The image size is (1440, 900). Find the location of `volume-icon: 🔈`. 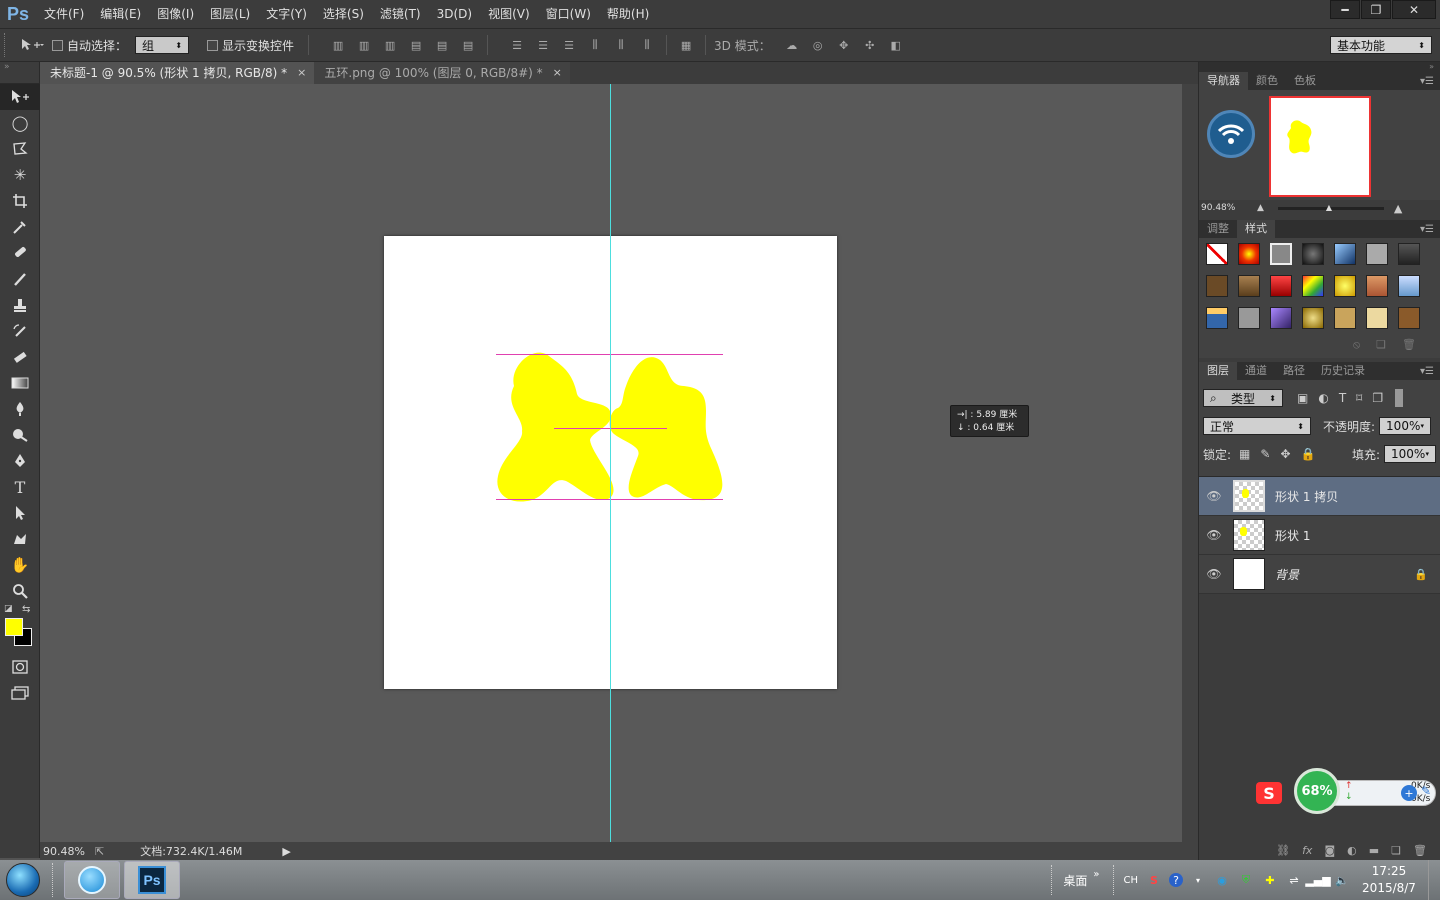

volume-icon: 🔈 is located at coordinates (1342, 880).